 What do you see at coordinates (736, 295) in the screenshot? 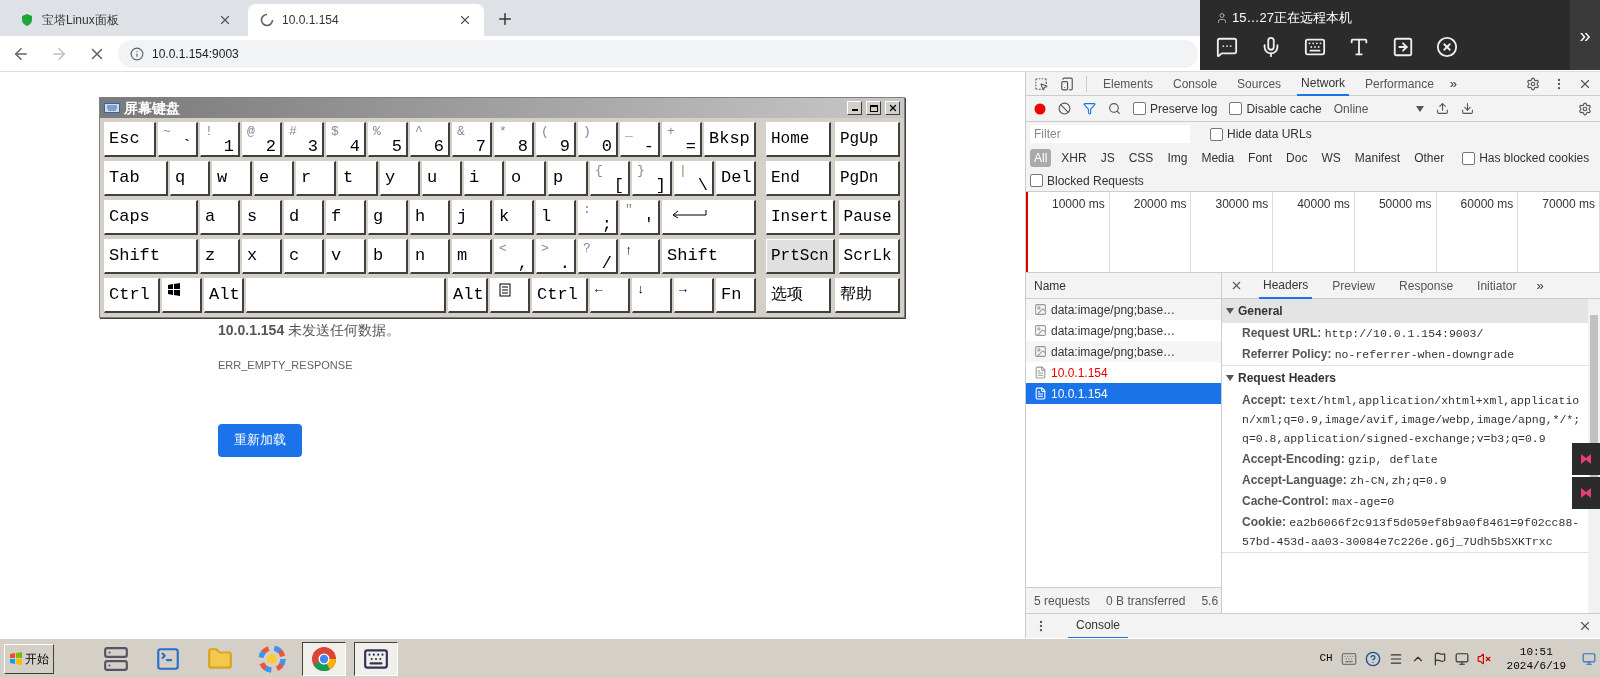
I see `keyboard-key: Fn` at bounding box center [736, 295].